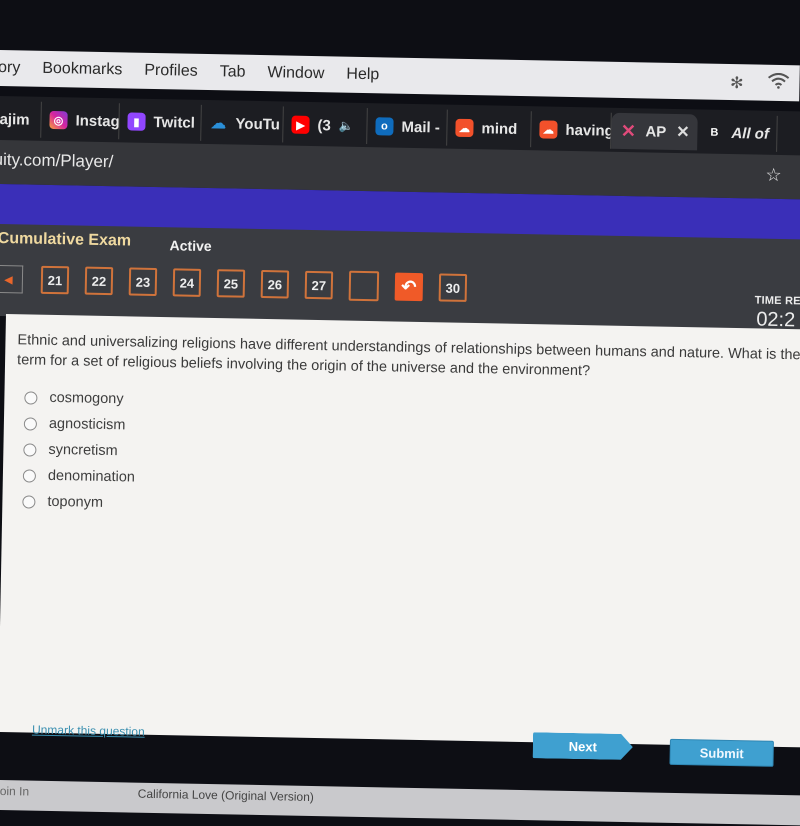  What do you see at coordinates (300, 124) in the screenshot?
I see `youtube-icon: ▶` at bounding box center [300, 124].